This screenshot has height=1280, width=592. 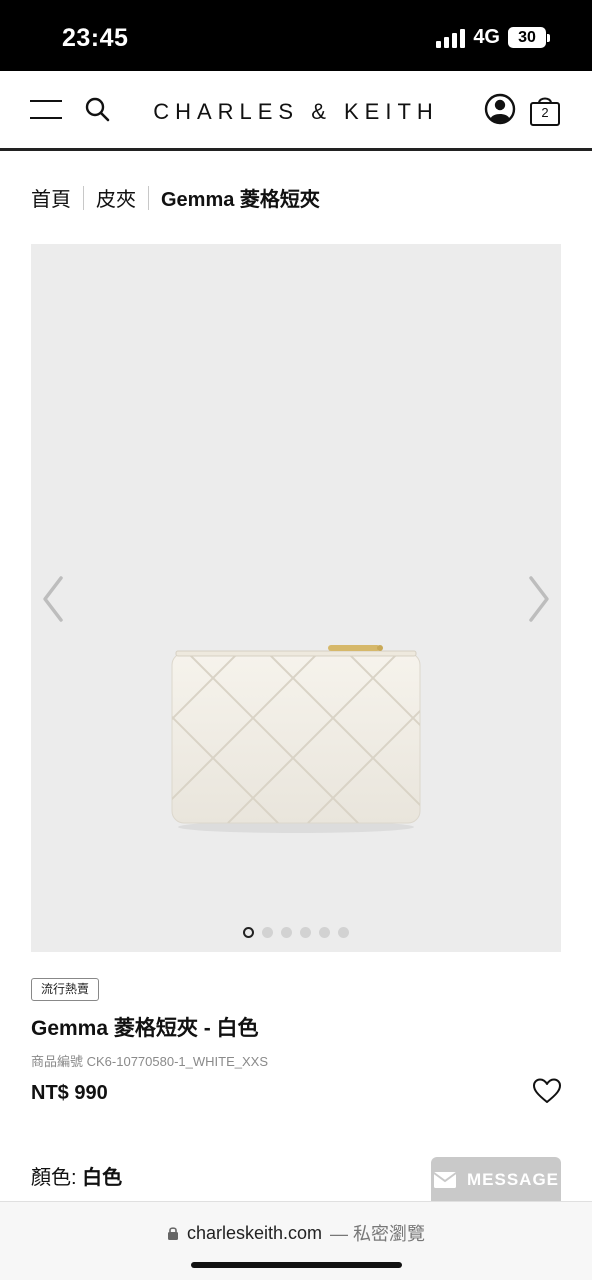 I want to click on message-label: MESSAGE, so click(x=513, y=1179).